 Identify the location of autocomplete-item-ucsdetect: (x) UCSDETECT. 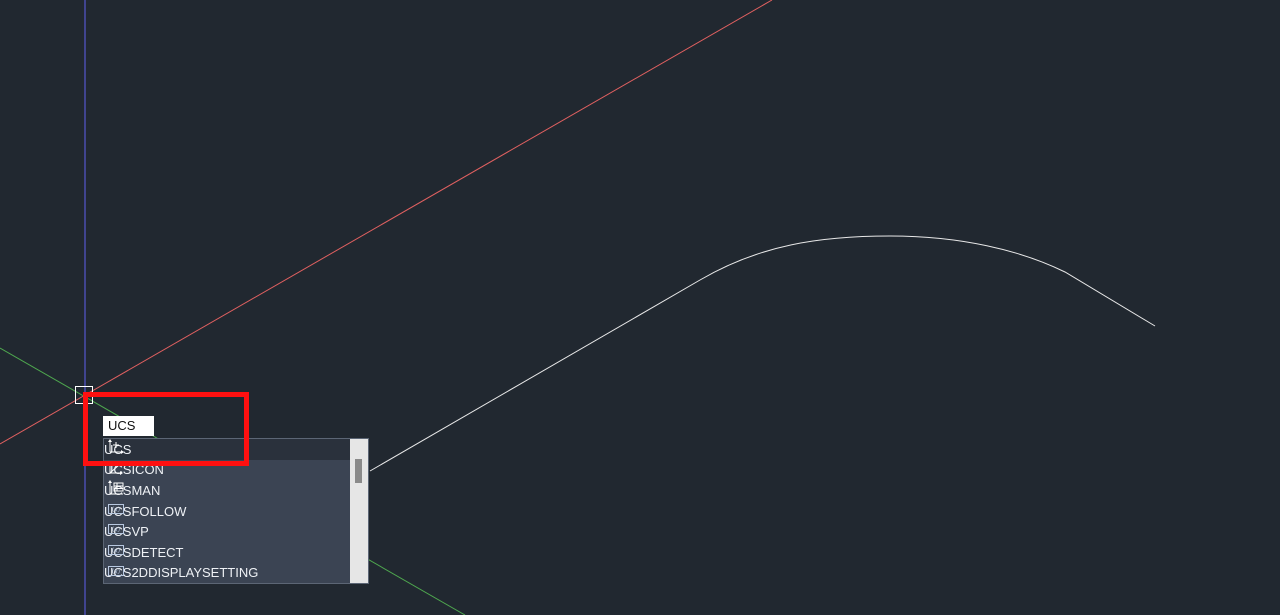
(227, 552).